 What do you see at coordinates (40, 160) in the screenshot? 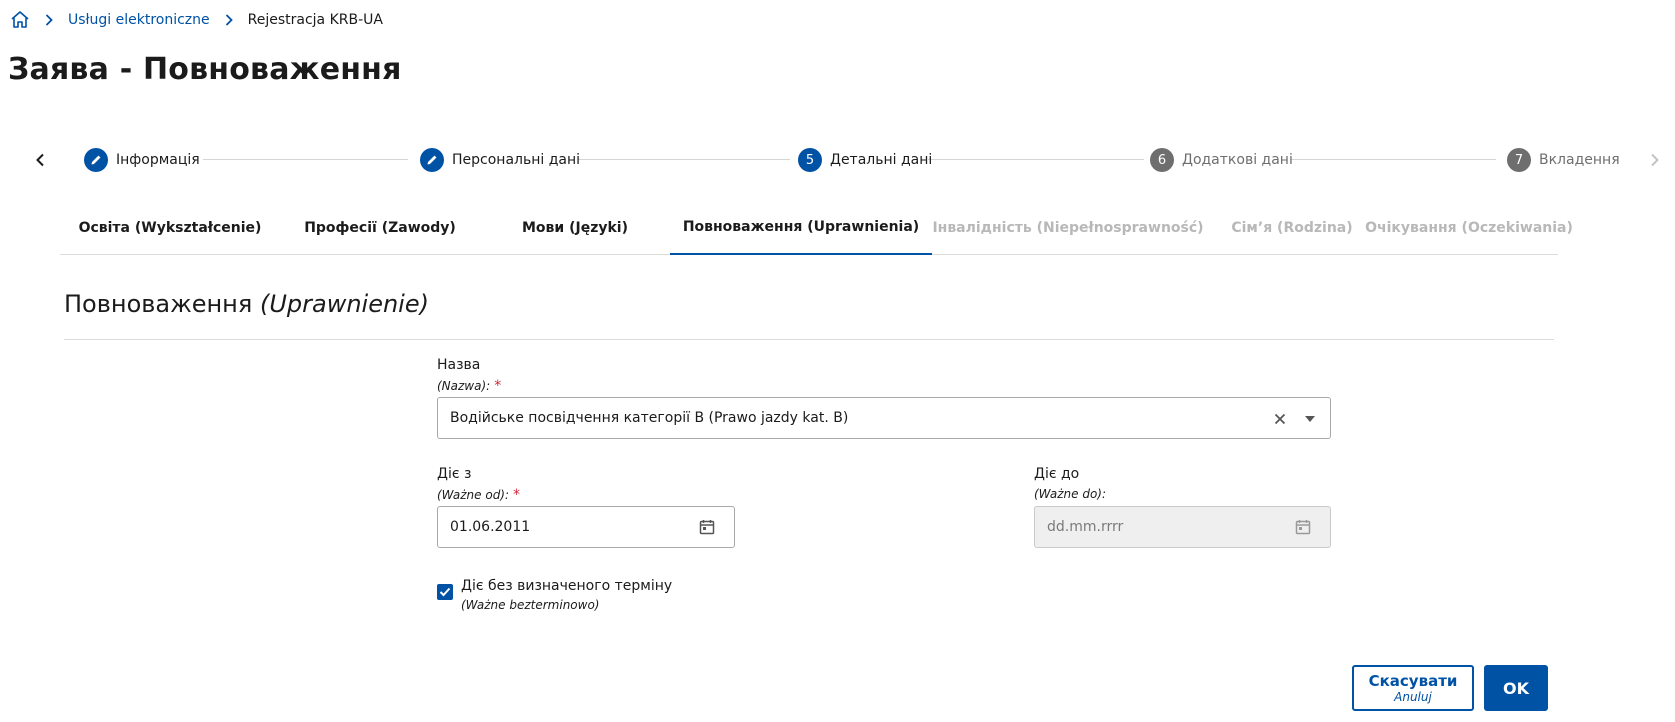
I see `chevron-left-icon` at bounding box center [40, 160].